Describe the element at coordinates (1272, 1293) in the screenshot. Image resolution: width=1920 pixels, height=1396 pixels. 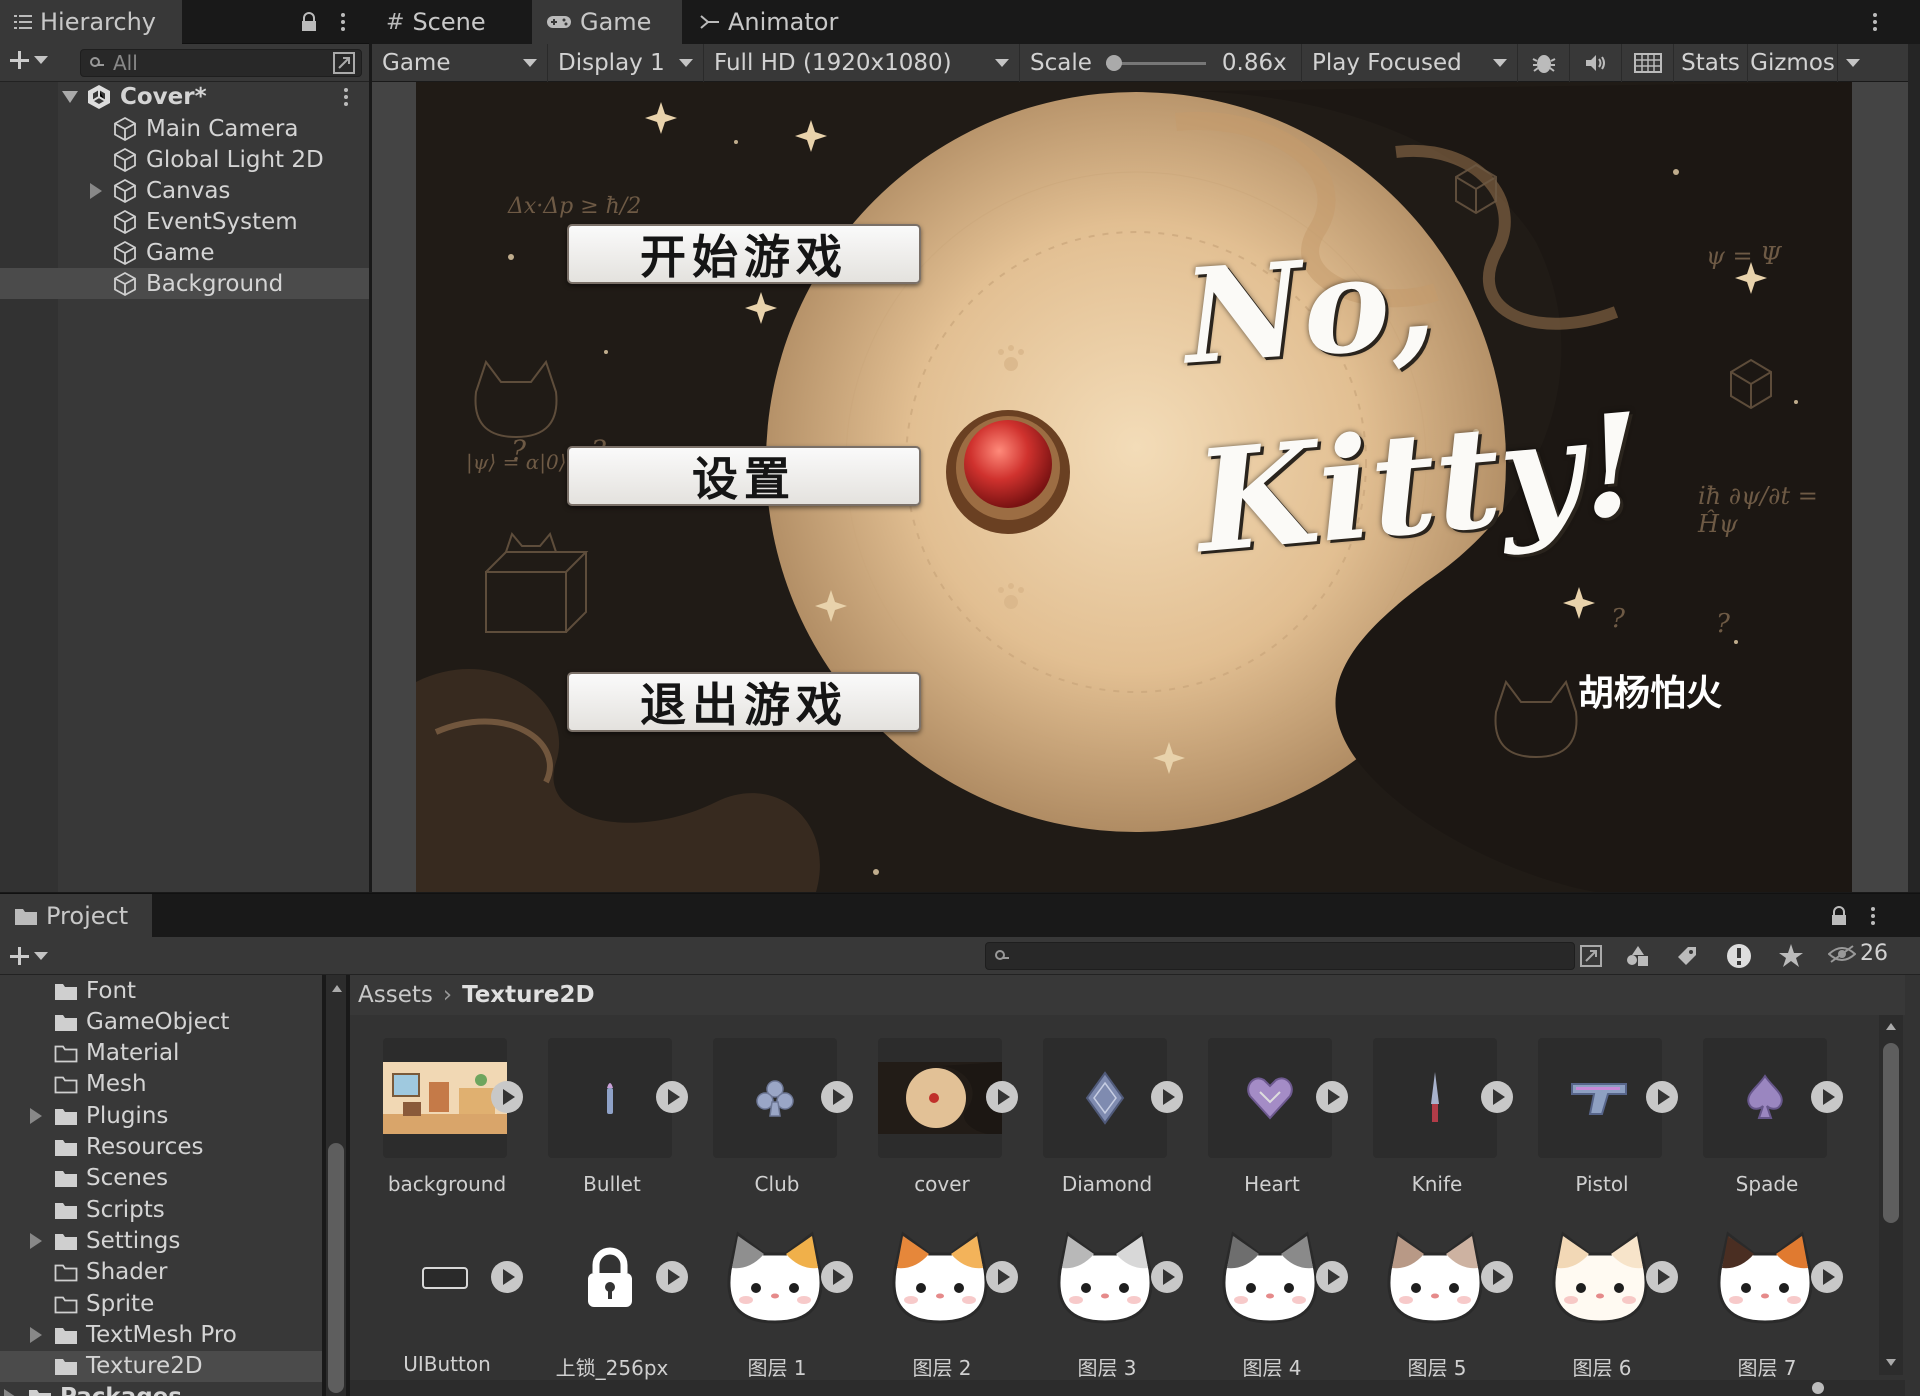
I see `asset-item: 图层 4` at that location.